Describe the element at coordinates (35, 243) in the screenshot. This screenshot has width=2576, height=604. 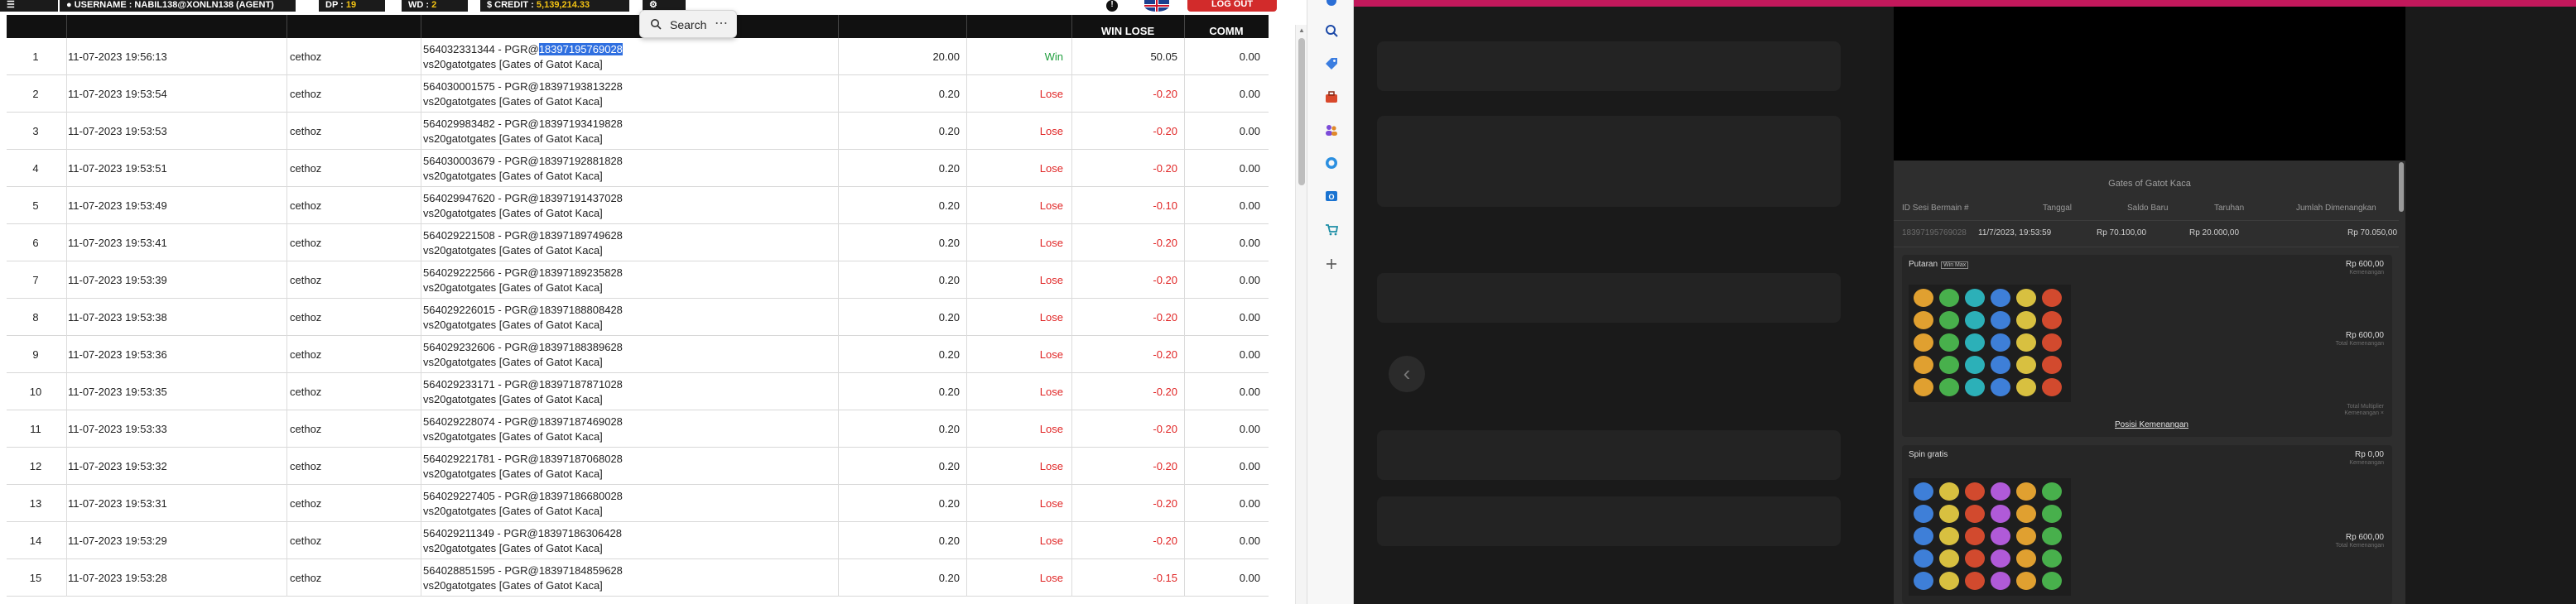
I see `row-number: 6` at that location.